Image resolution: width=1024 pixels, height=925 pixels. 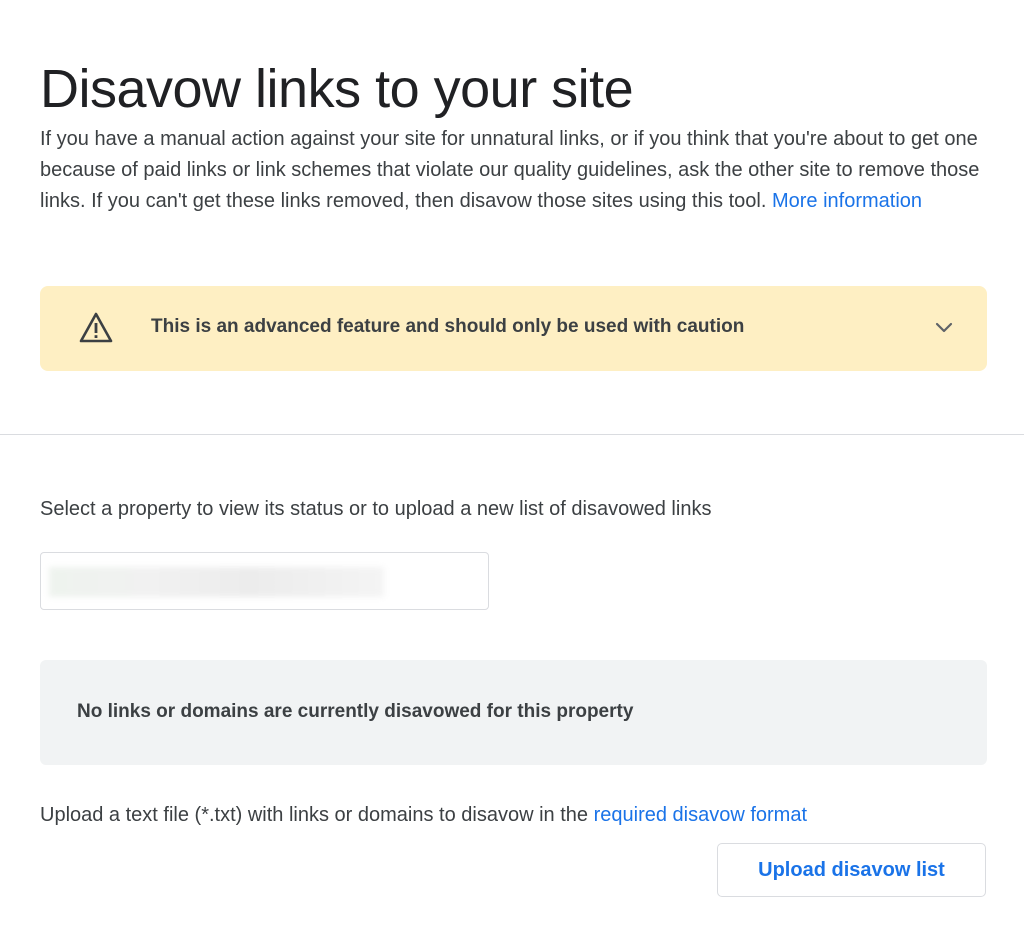 What do you see at coordinates (337, 89) in the screenshot?
I see `page-title: Disavow links to your site` at bounding box center [337, 89].